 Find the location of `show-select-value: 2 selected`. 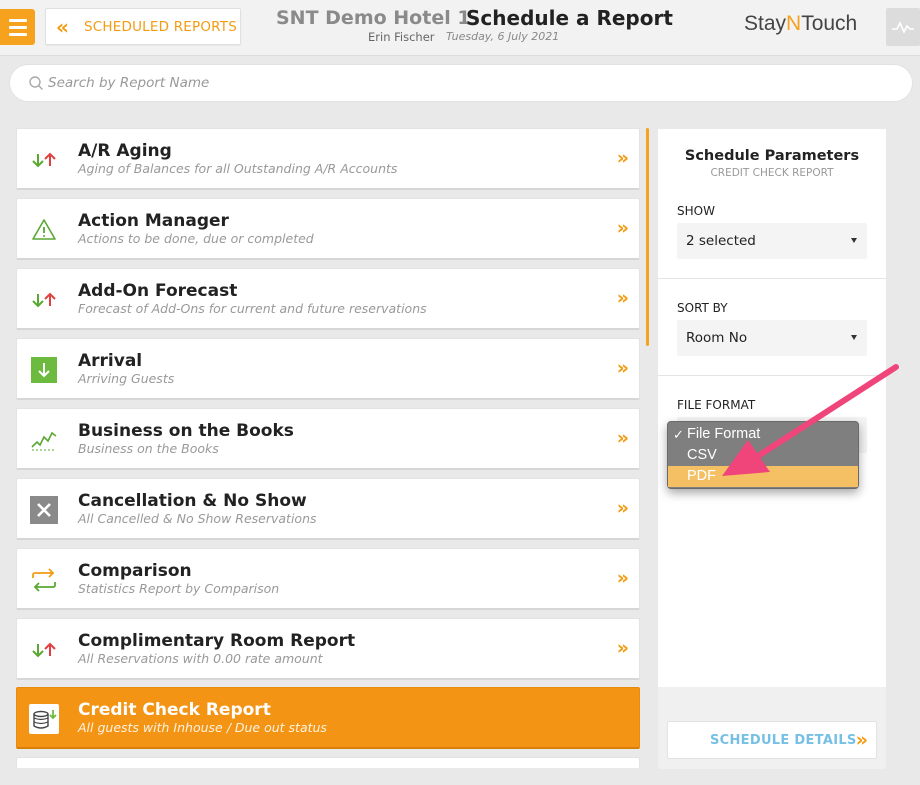

show-select-value: 2 selected is located at coordinates (721, 241).